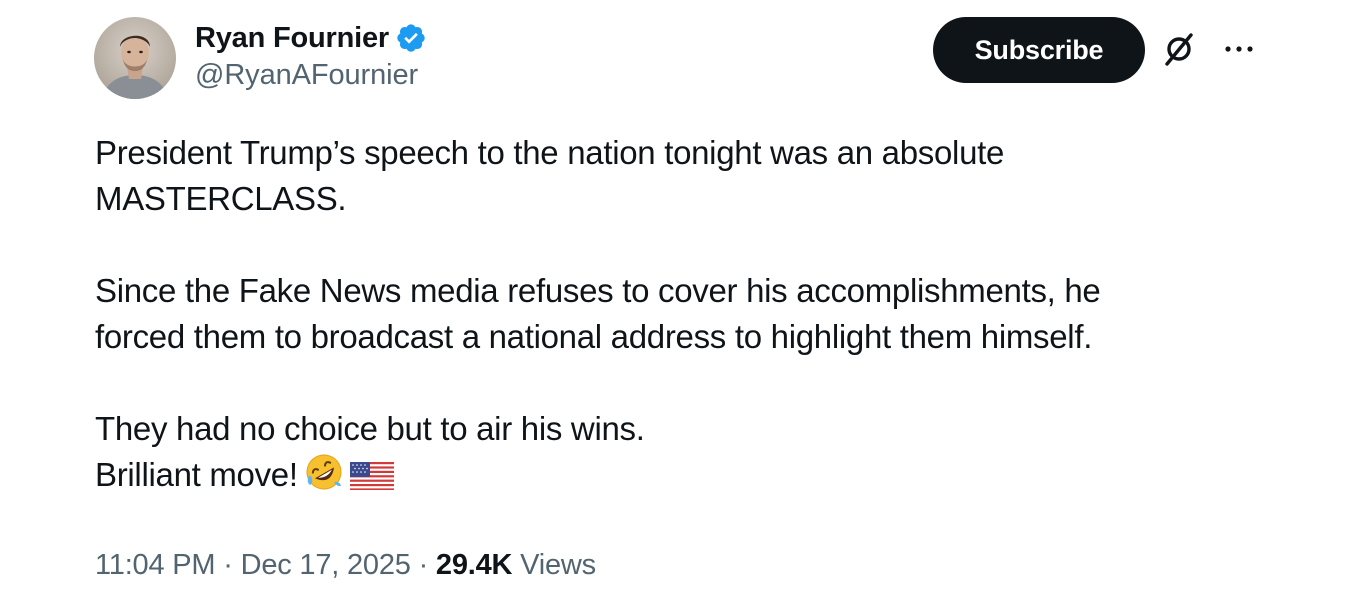  I want to click on tweet-line: MASTERCLASS., so click(221, 198).